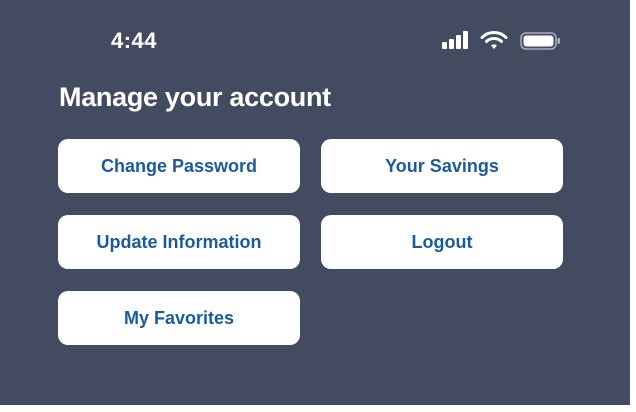 This screenshot has height=412, width=636. Describe the element at coordinates (195, 97) in the screenshot. I see `page-title: Manage your account` at that location.